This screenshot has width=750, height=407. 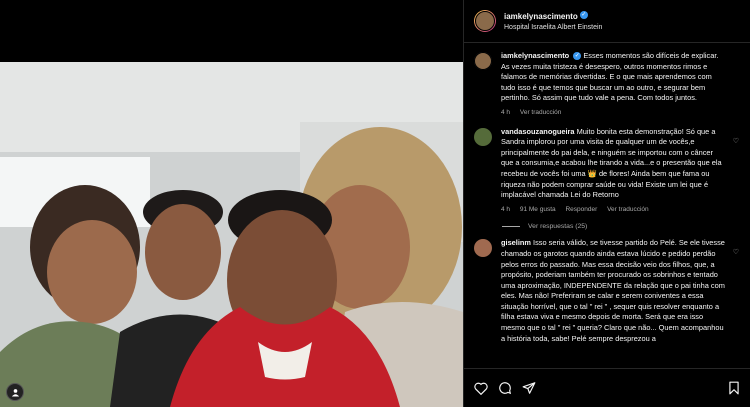 I want to click on save-button, so click(x=734, y=388).